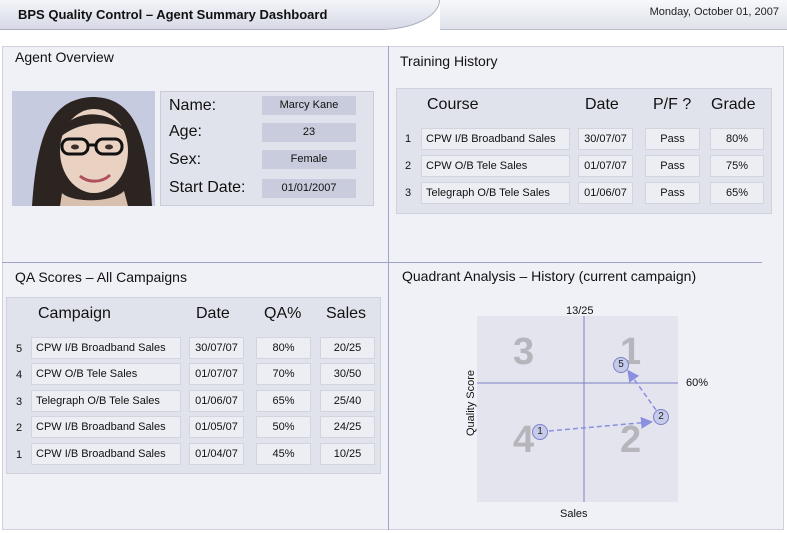  Describe the element at coordinates (631, 440) in the screenshot. I see `quadrant-2-label: 2` at that location.